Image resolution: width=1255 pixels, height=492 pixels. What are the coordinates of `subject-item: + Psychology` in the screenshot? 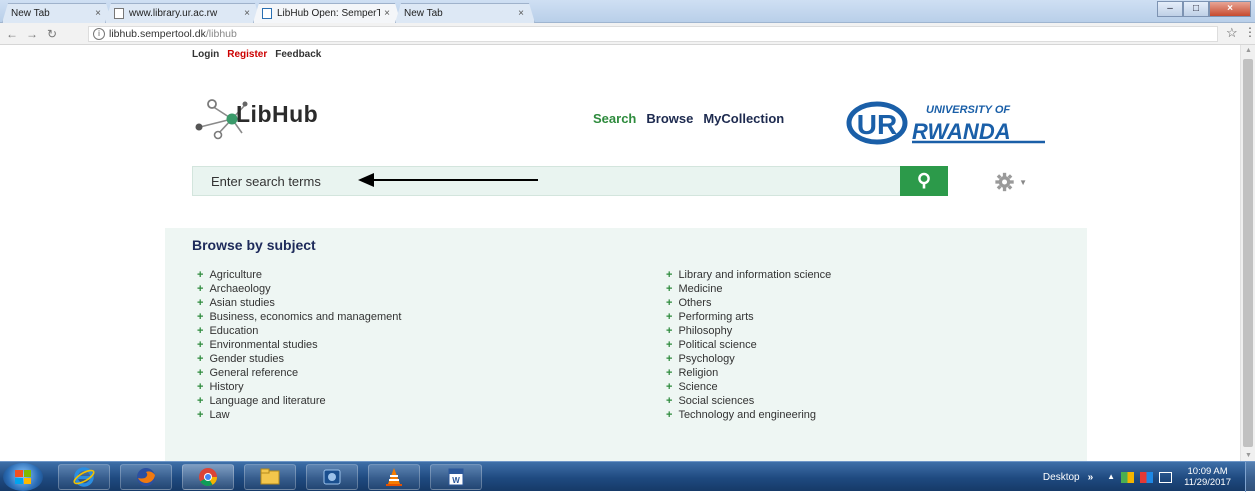 It's located at (748, 359).